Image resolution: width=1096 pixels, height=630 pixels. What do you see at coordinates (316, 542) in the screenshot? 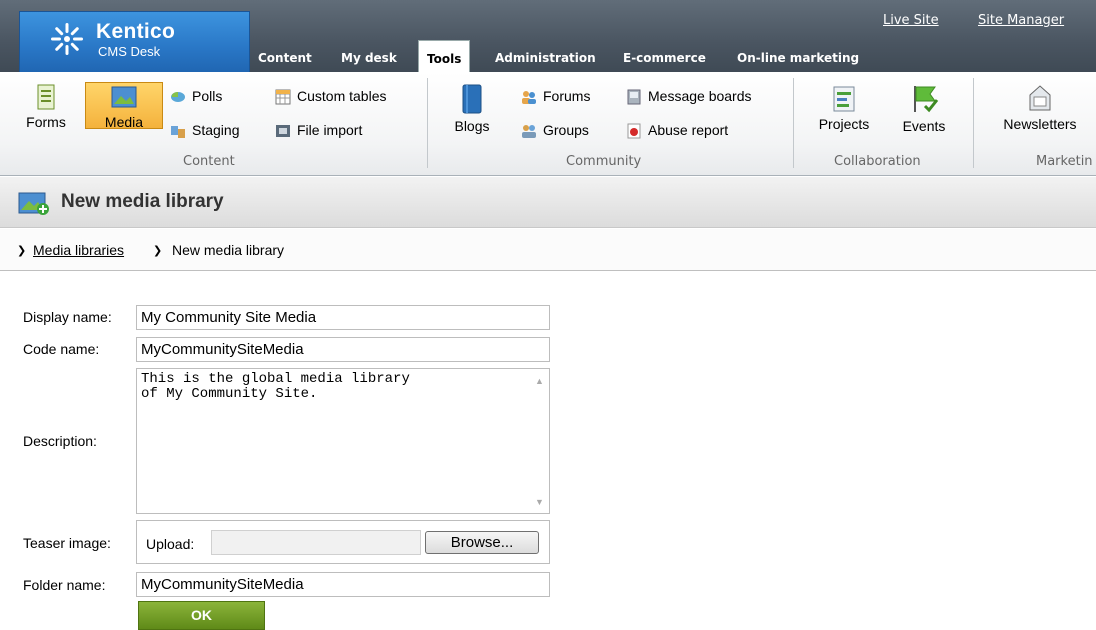
I see `upload-file-input` at bounding box center [316, 542].